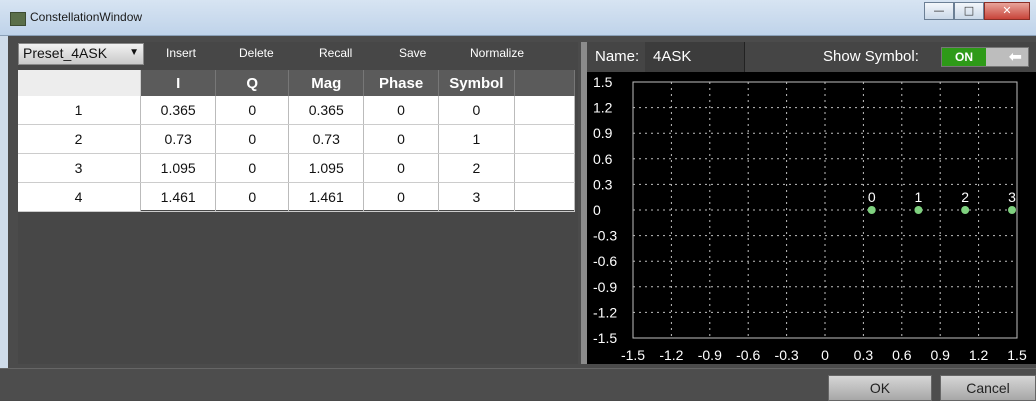  I want to click on x-tick-label: 1.5, so click(1017, 355).